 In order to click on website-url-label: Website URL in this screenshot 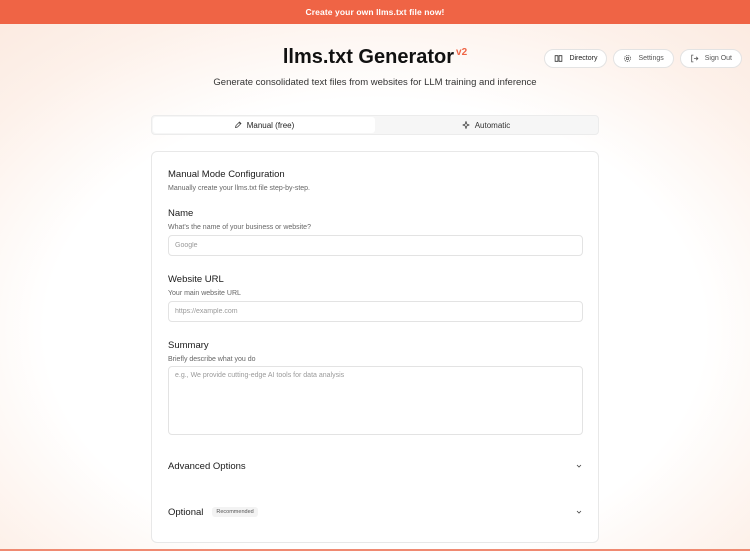, I will do `click(196, 279)`.